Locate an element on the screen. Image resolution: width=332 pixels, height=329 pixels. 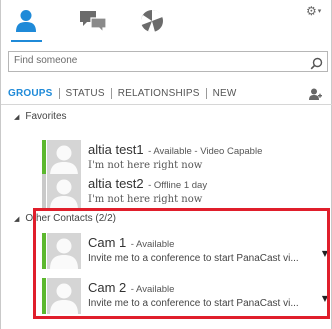
group-header-favorites: ◢ Favorites is located at coordinates (40, 116).